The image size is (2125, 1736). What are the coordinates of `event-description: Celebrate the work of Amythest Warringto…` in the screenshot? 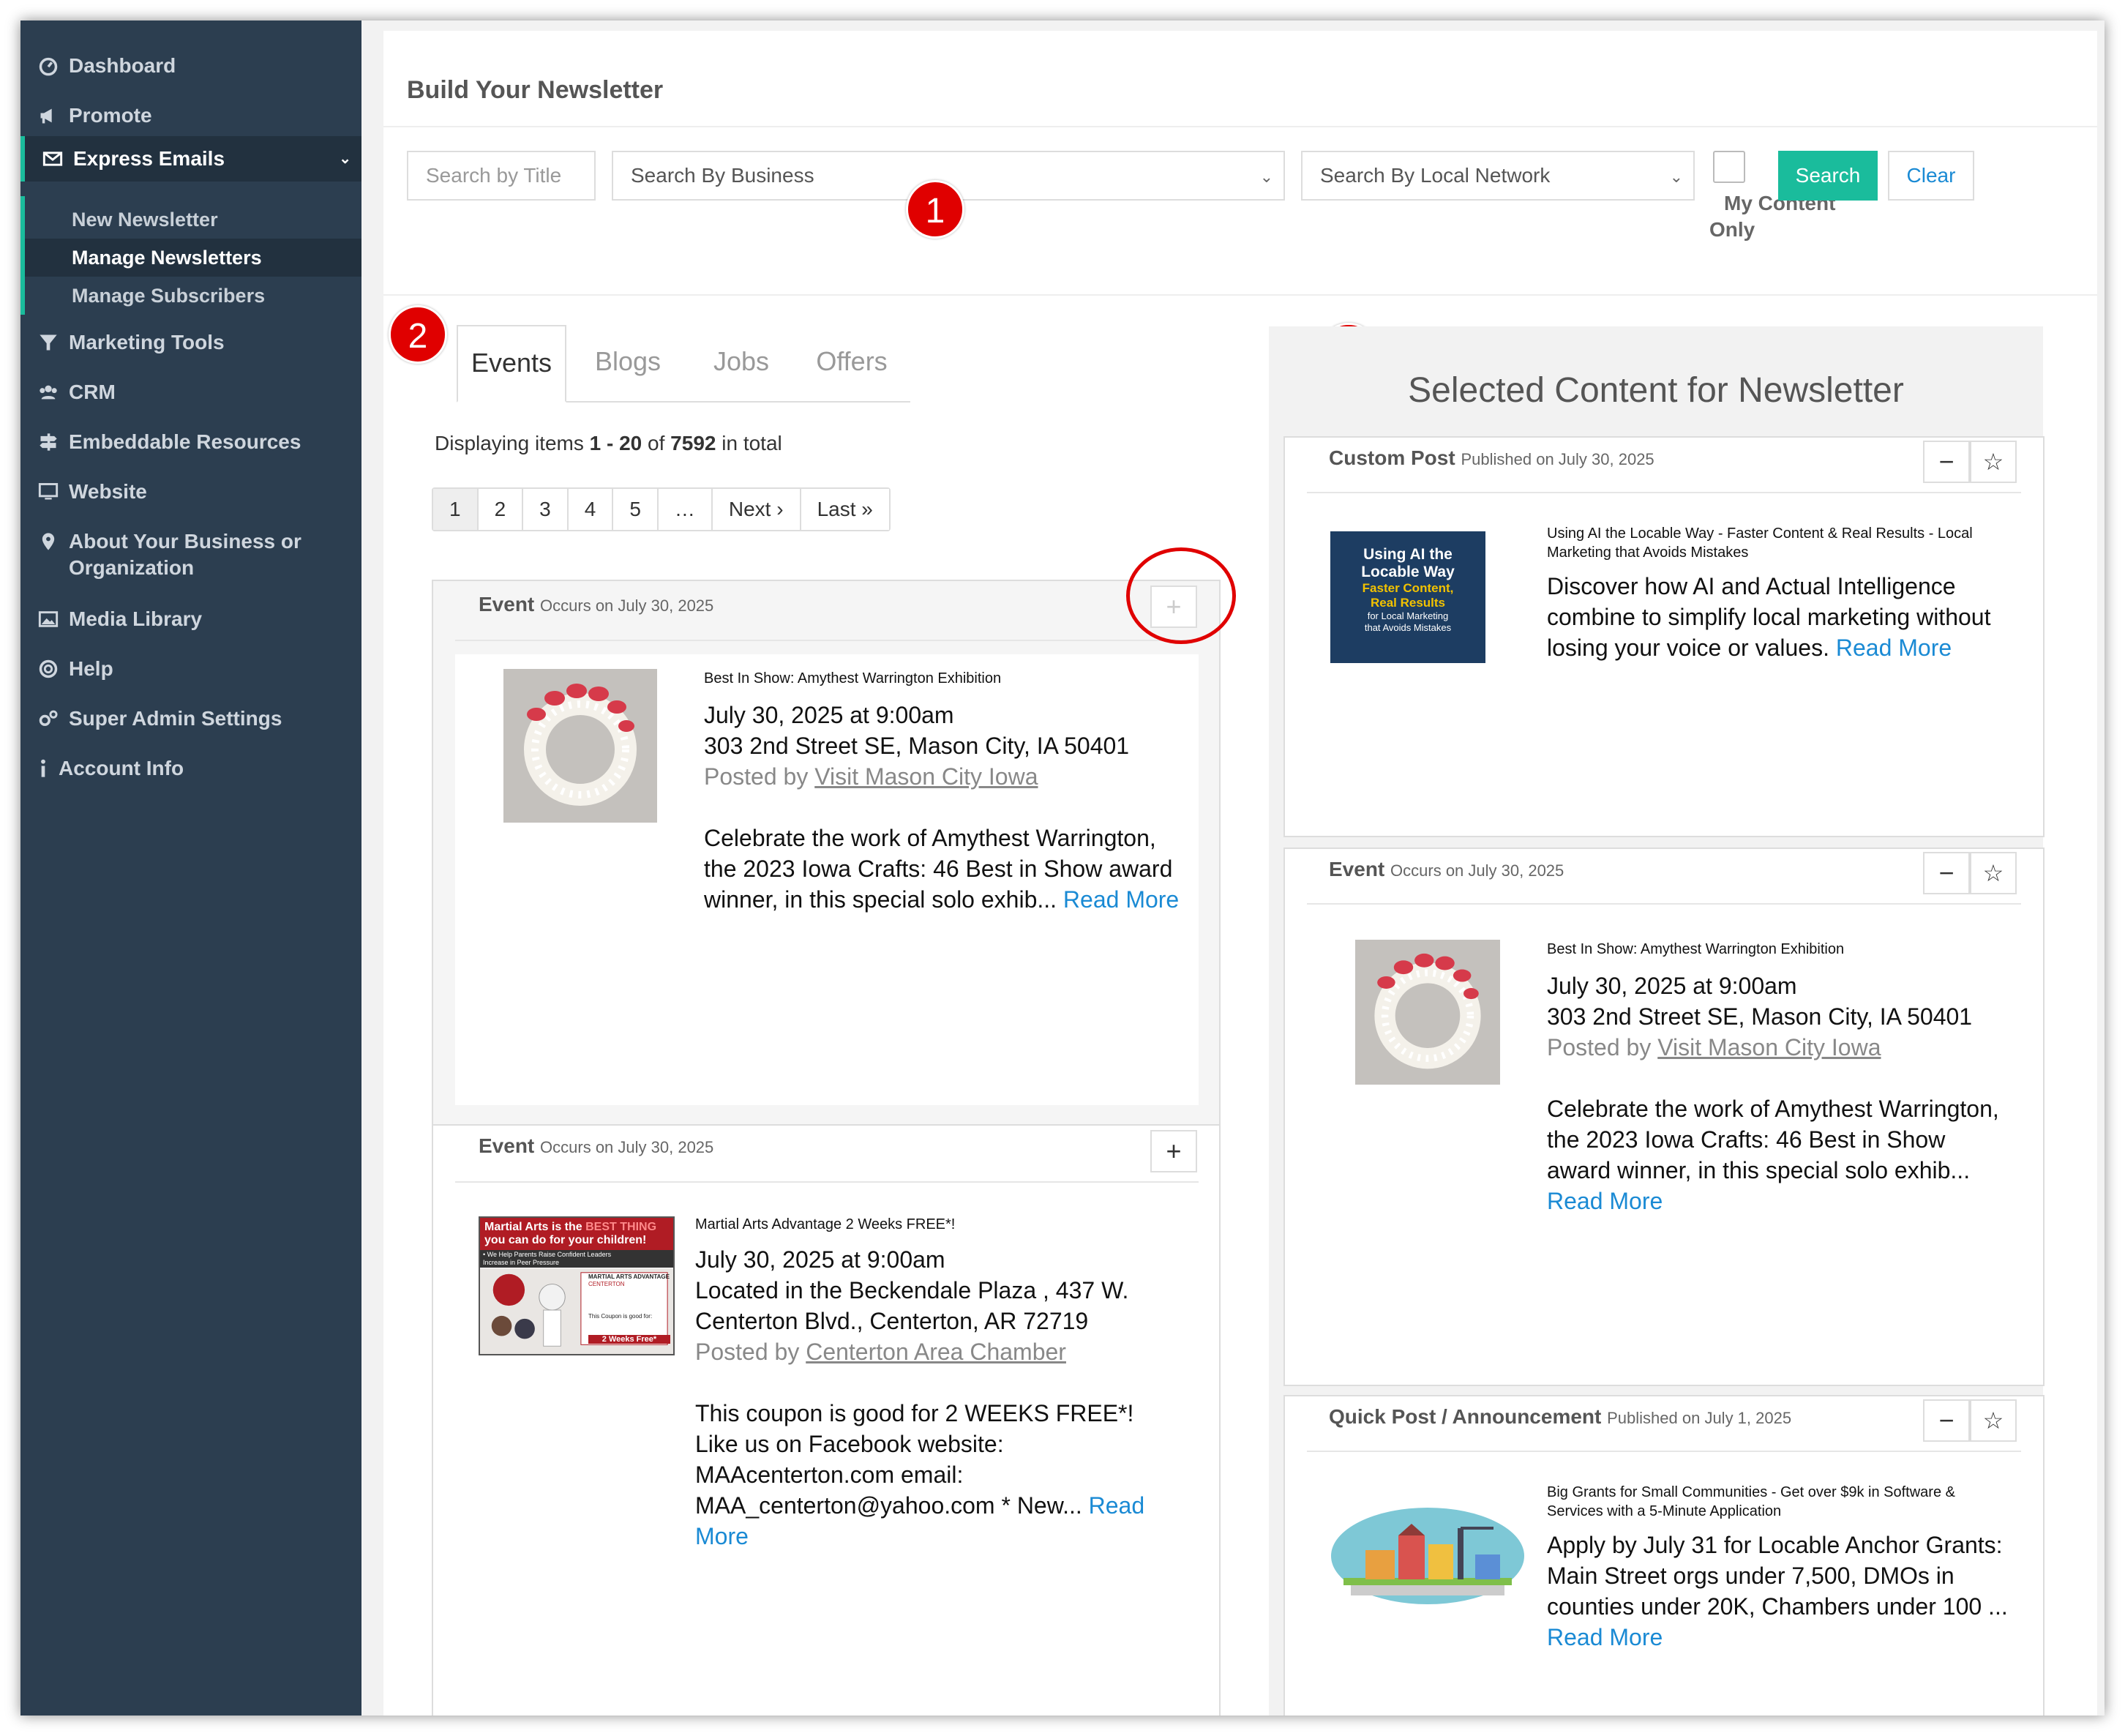 It's located at (1773, 1155).